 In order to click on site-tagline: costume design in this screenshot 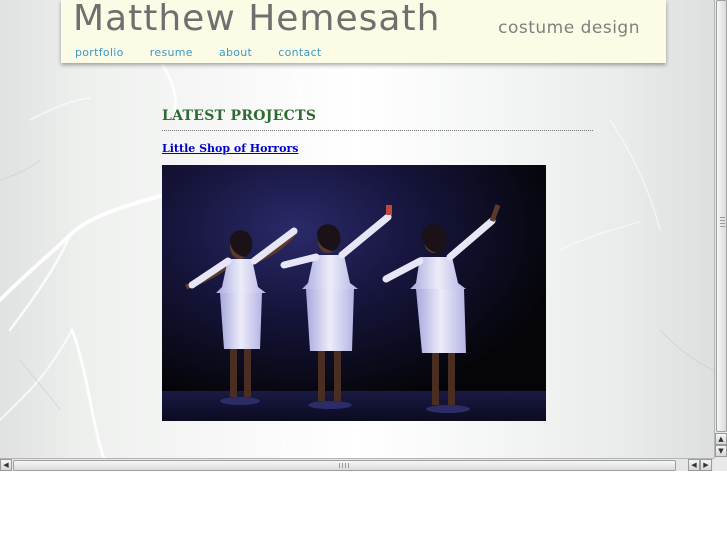, I will do `click(569, 28)`.